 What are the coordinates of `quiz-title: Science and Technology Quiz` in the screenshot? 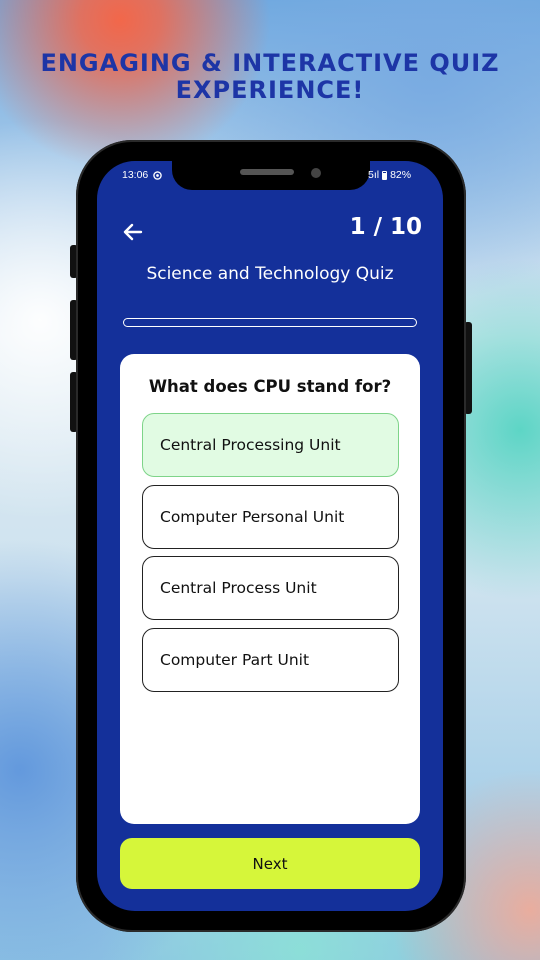 It's located at (270, 274).